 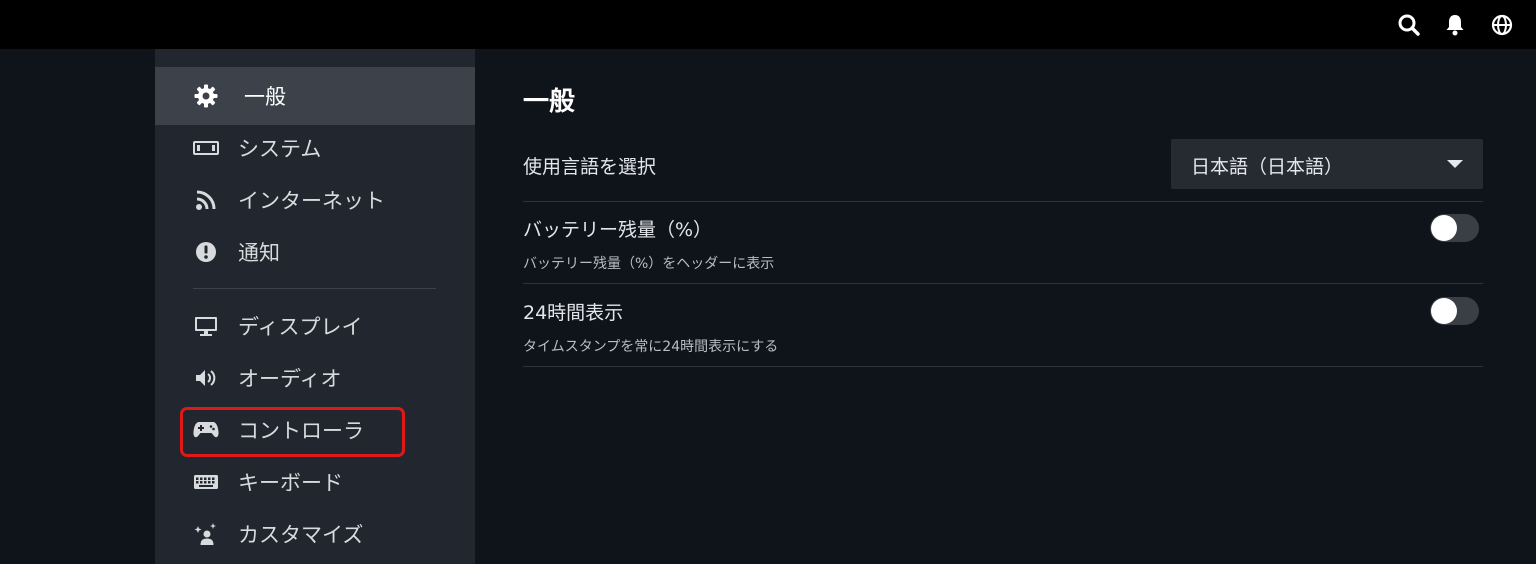 What do you see at coordinates (206, 148) in the screenshot?
I see `battery-icon` at bounding box center [206, 148].